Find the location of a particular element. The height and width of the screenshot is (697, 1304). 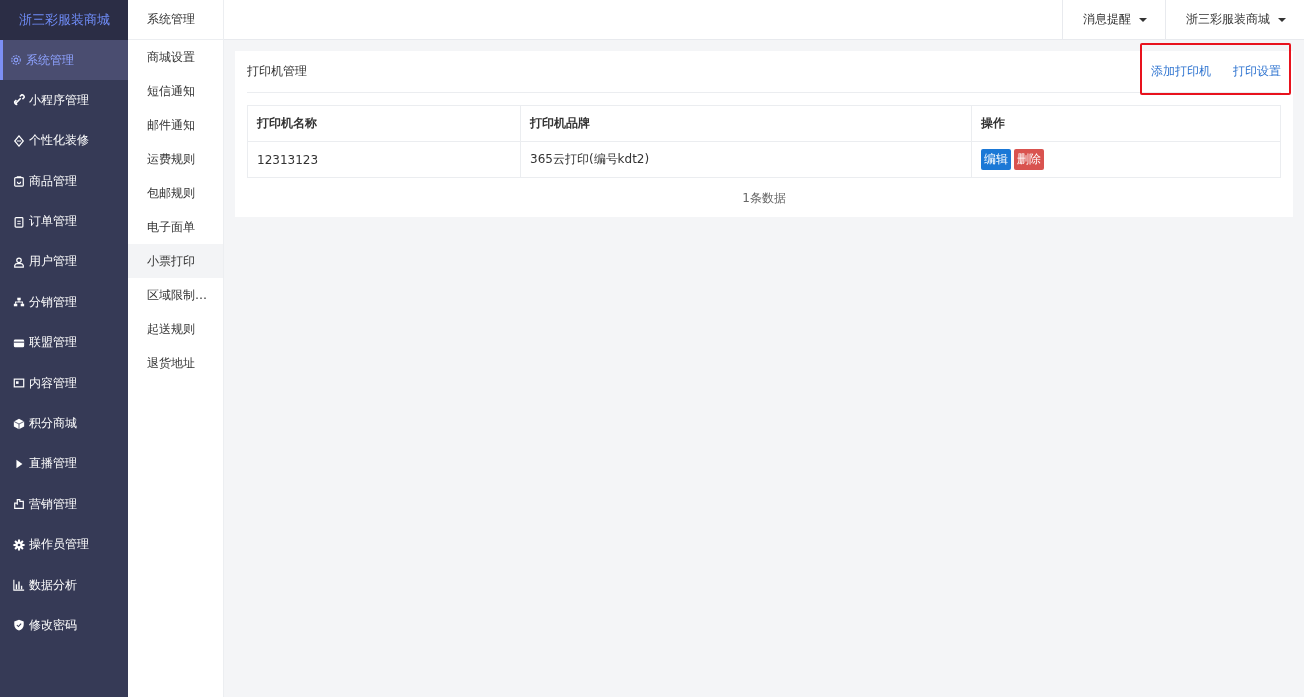

sidebar-item: 内容管理 is located at coordinates (64, 383).